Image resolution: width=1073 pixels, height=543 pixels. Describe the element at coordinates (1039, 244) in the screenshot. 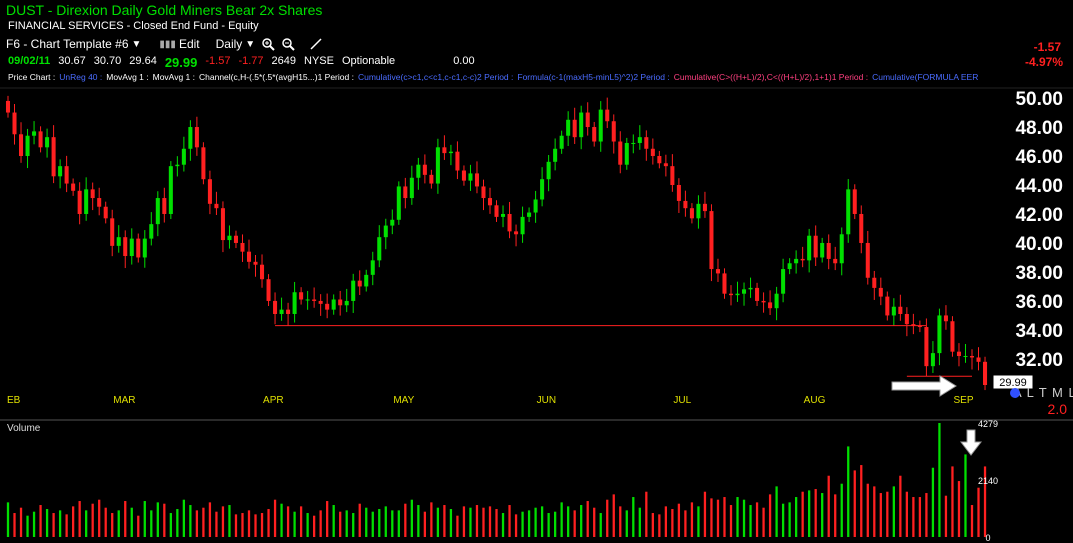

I see `price-tick-label: 40.00` at that location.